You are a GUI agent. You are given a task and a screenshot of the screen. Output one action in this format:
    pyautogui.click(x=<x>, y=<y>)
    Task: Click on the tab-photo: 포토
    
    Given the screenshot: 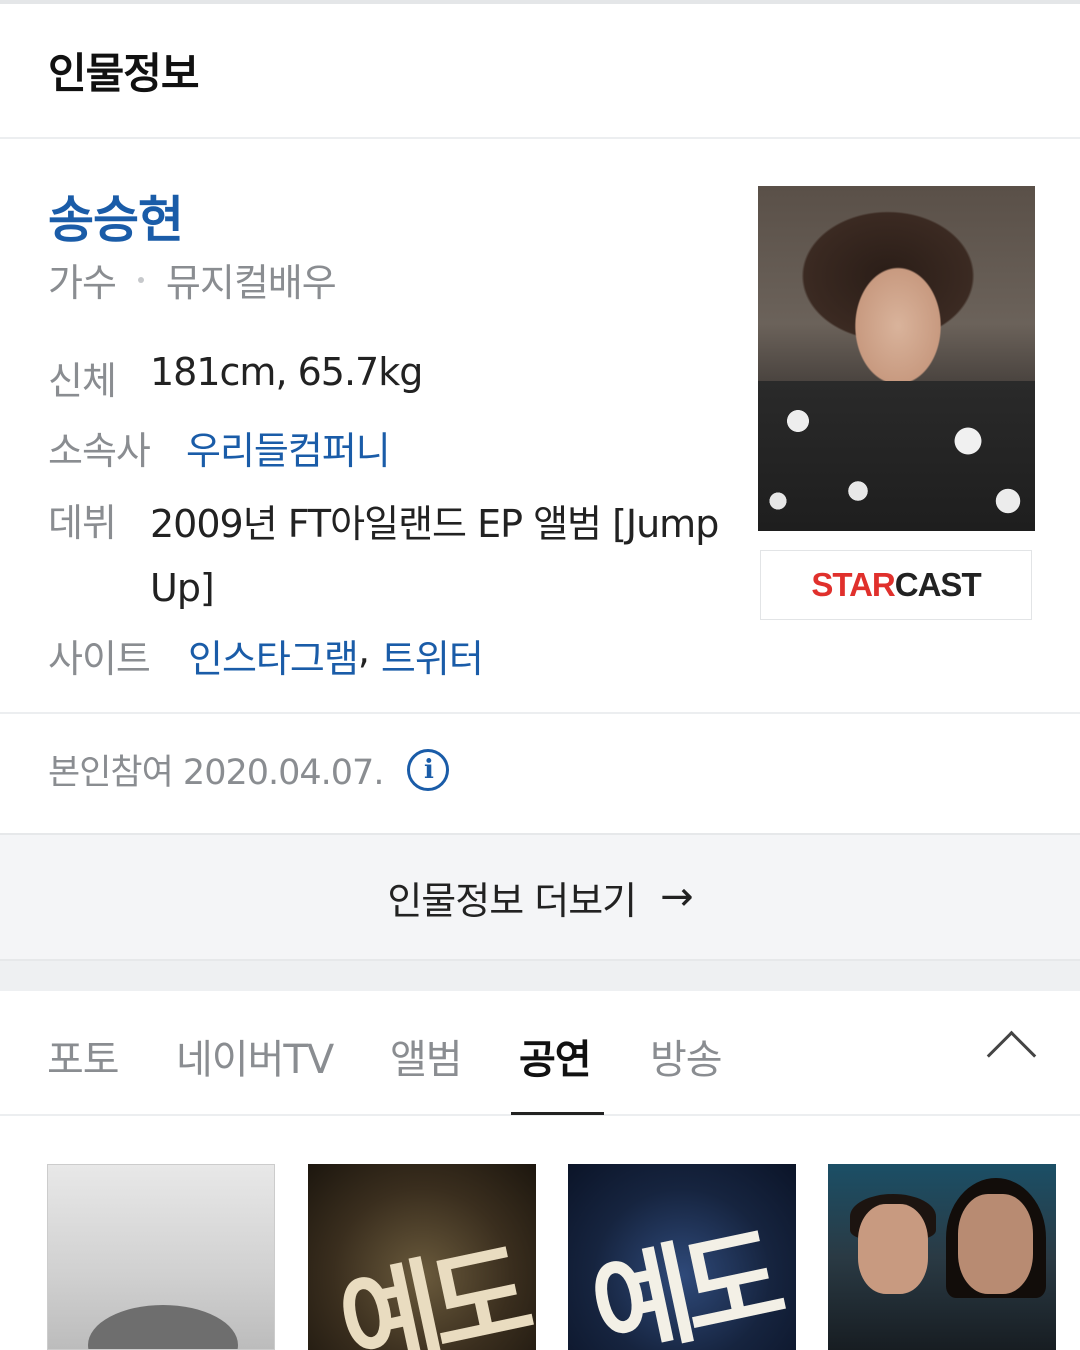 What is the action you would take?
    pyautogui.click(x=83, y=1056)
    